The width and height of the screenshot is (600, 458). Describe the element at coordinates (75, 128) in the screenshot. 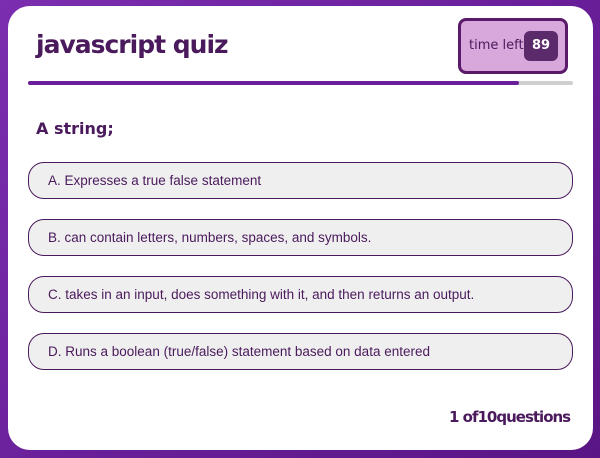

I see `question-text: A string;` at that location.